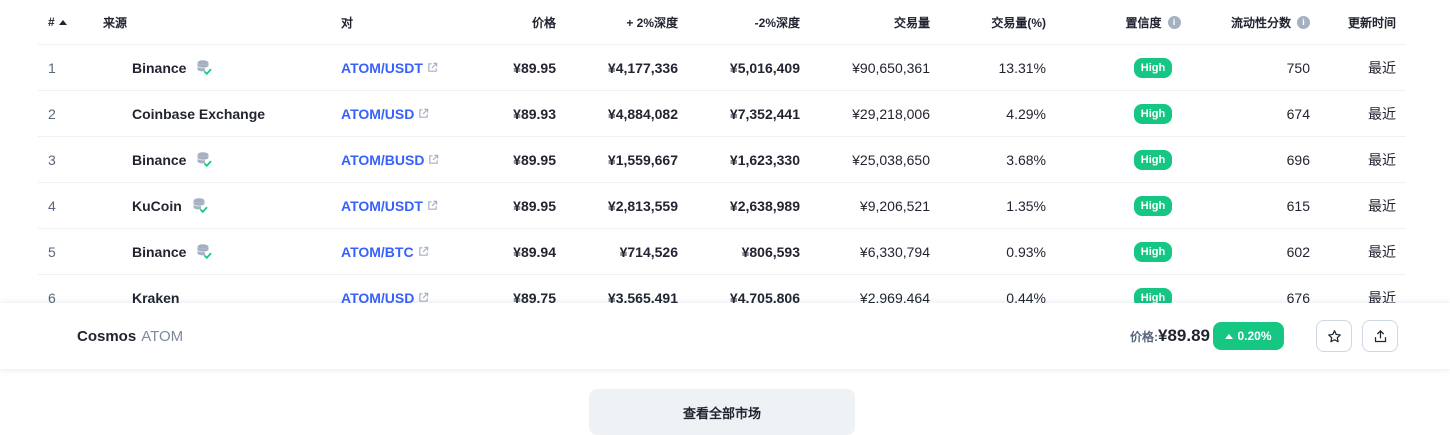 The height and width of the screenshot is (435, 1450). What do you see at coordinates (642, 159) in the screenshot?
I see `plus-depth-cell: ¥1,559,667` at bounding box center [642, 159].